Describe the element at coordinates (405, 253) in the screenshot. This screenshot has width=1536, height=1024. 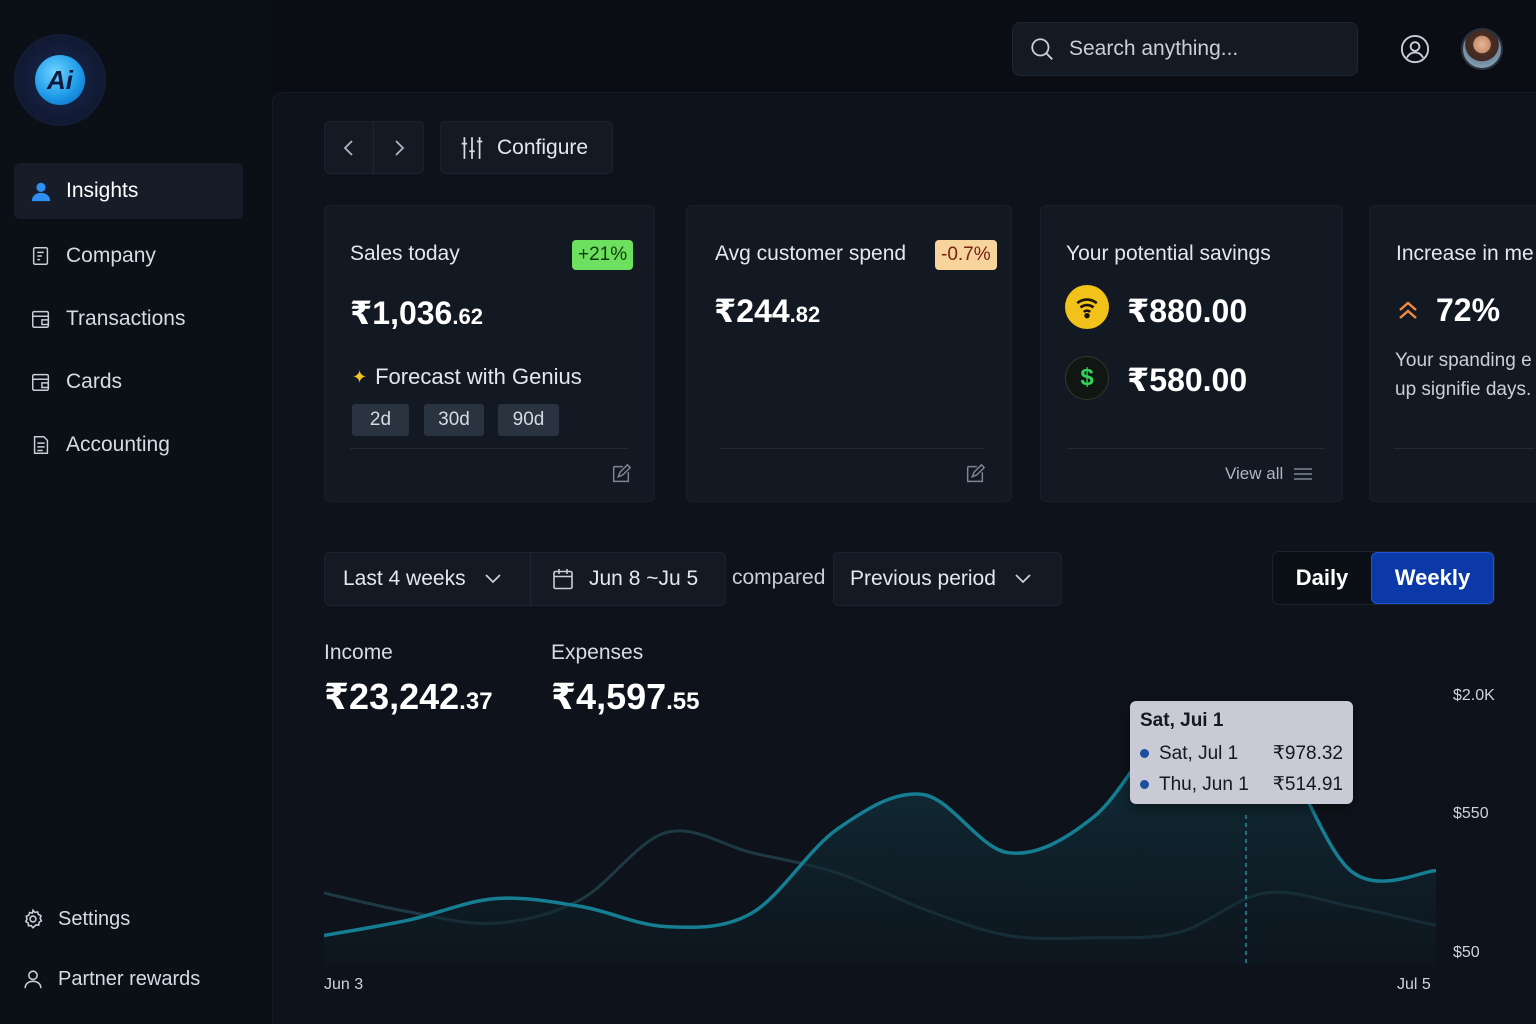
I see `card-title: Sales today` at that location.